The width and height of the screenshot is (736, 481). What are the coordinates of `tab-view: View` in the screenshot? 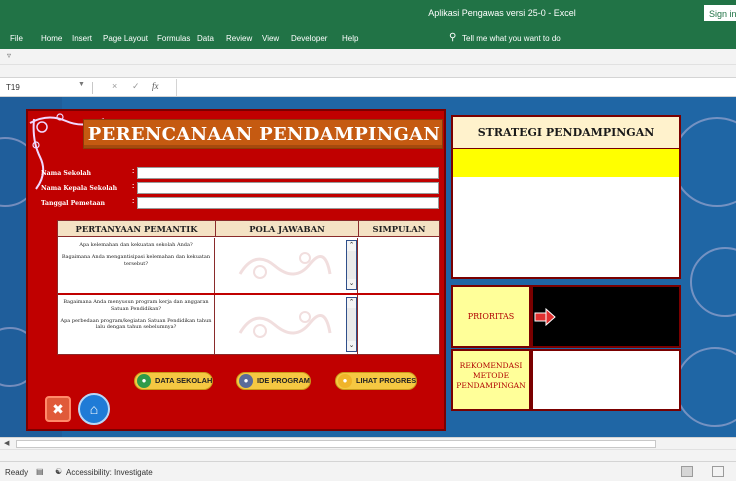 It's located at (270, 38).